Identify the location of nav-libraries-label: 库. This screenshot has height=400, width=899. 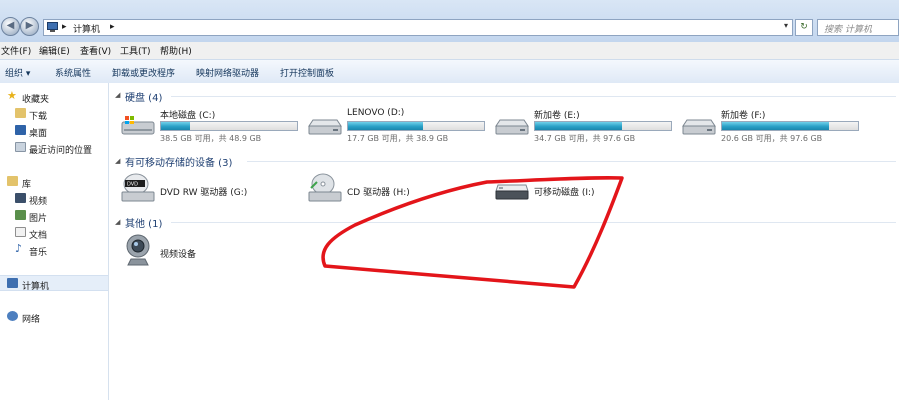
(27, 185).